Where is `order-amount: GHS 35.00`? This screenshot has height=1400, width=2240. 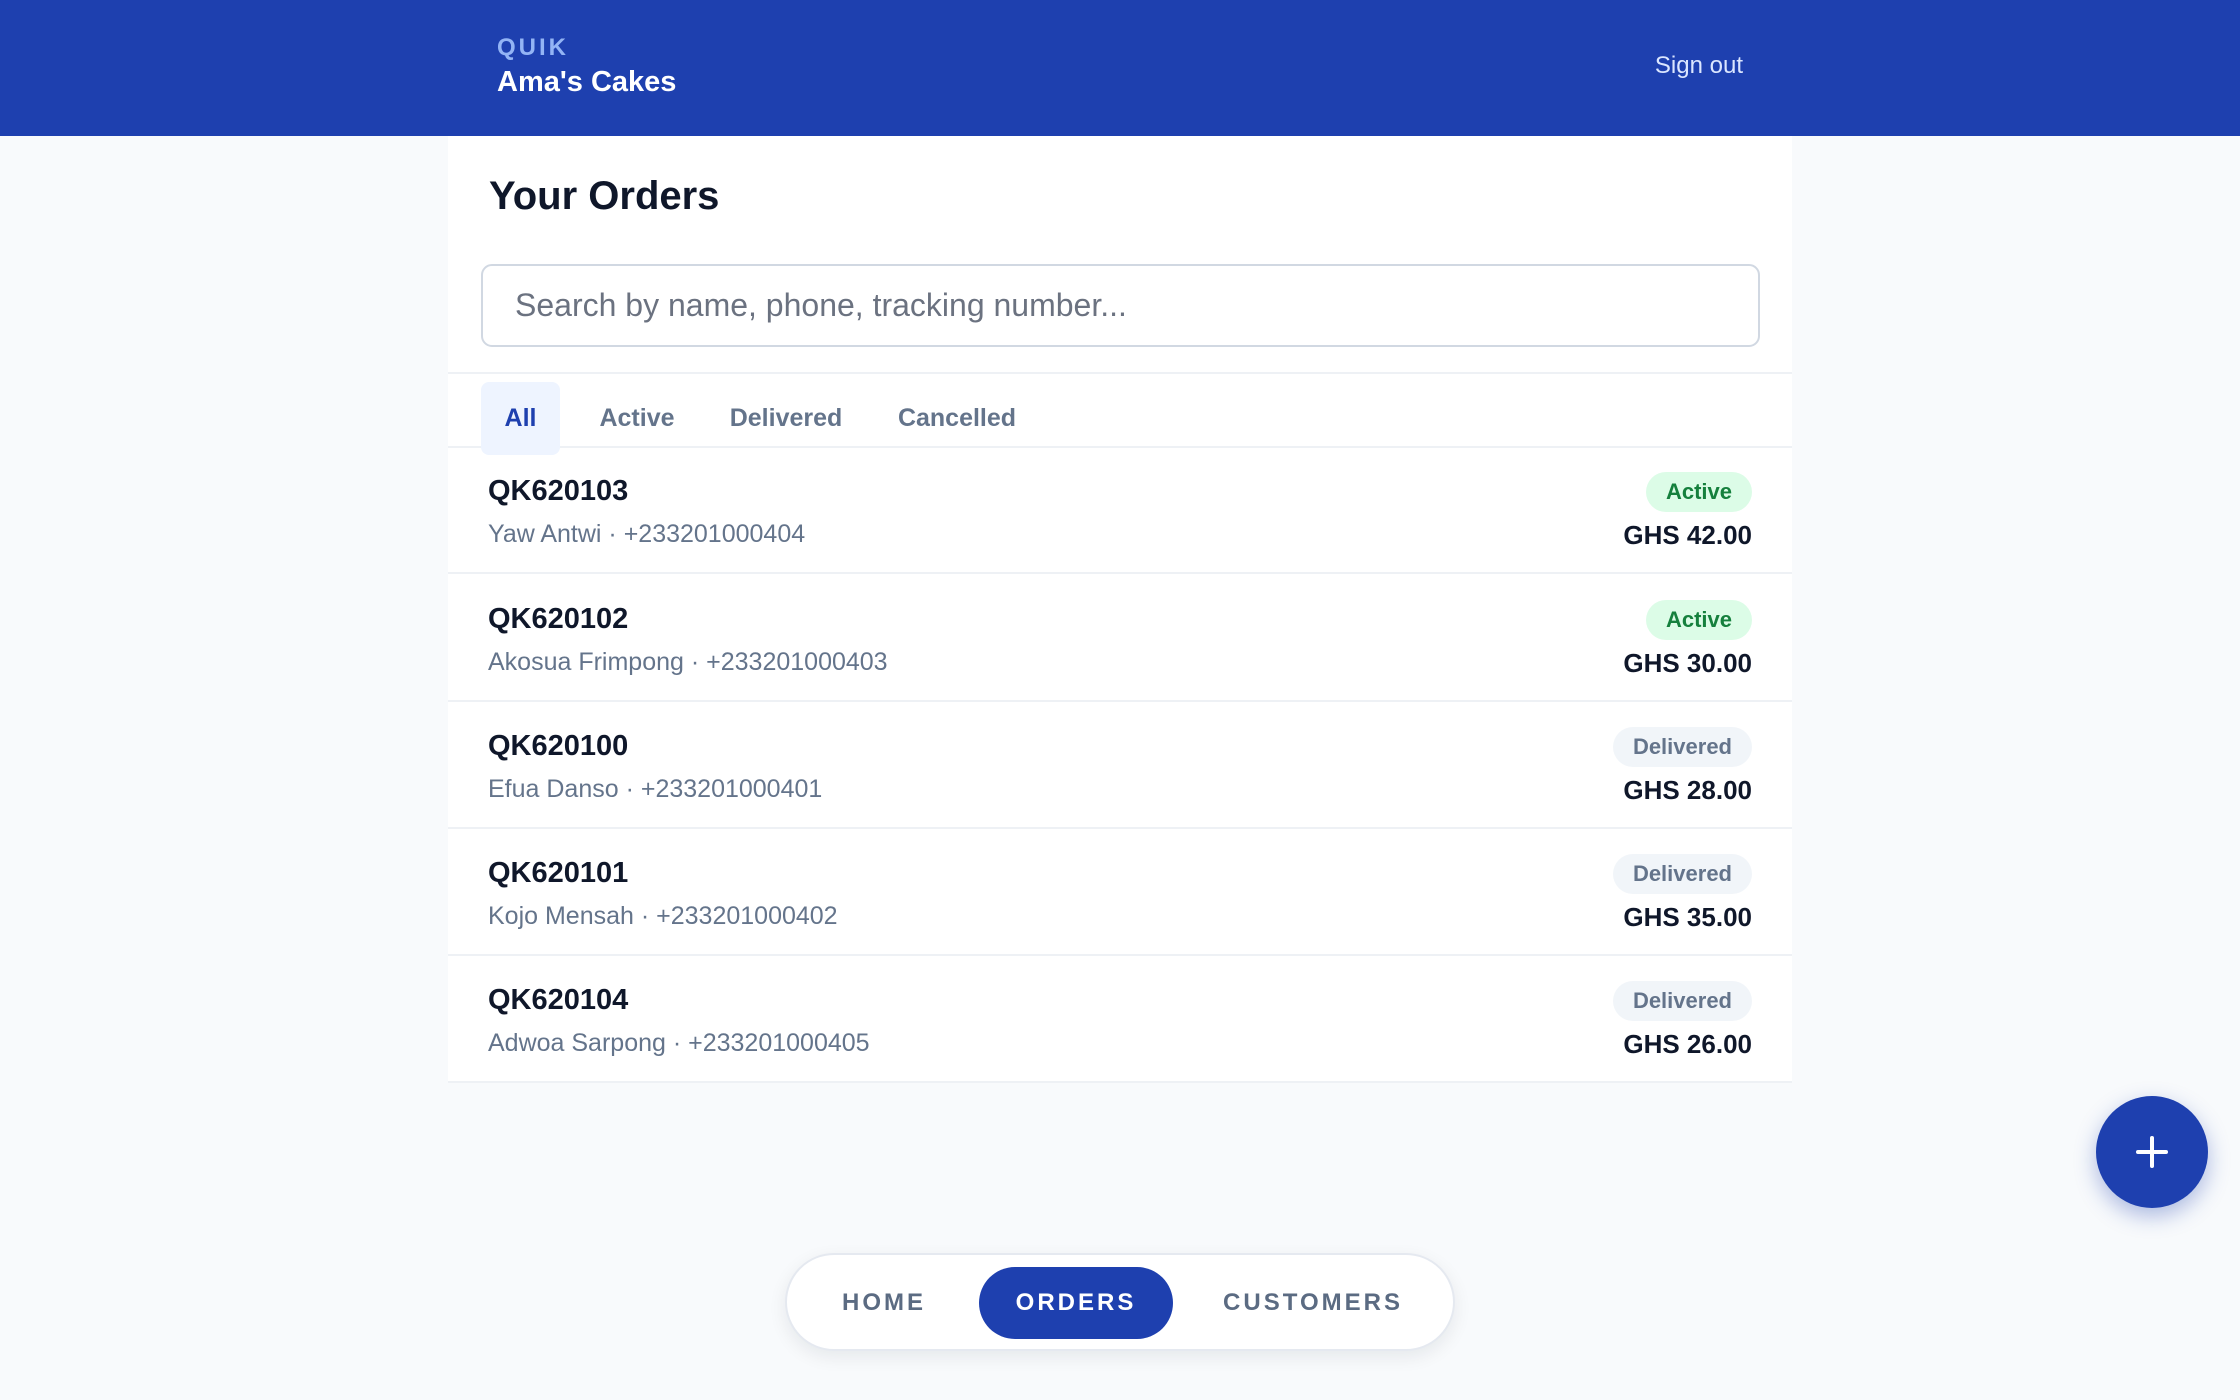 order-amount: GHS 35.00 is located at coordinates (1687, 917).